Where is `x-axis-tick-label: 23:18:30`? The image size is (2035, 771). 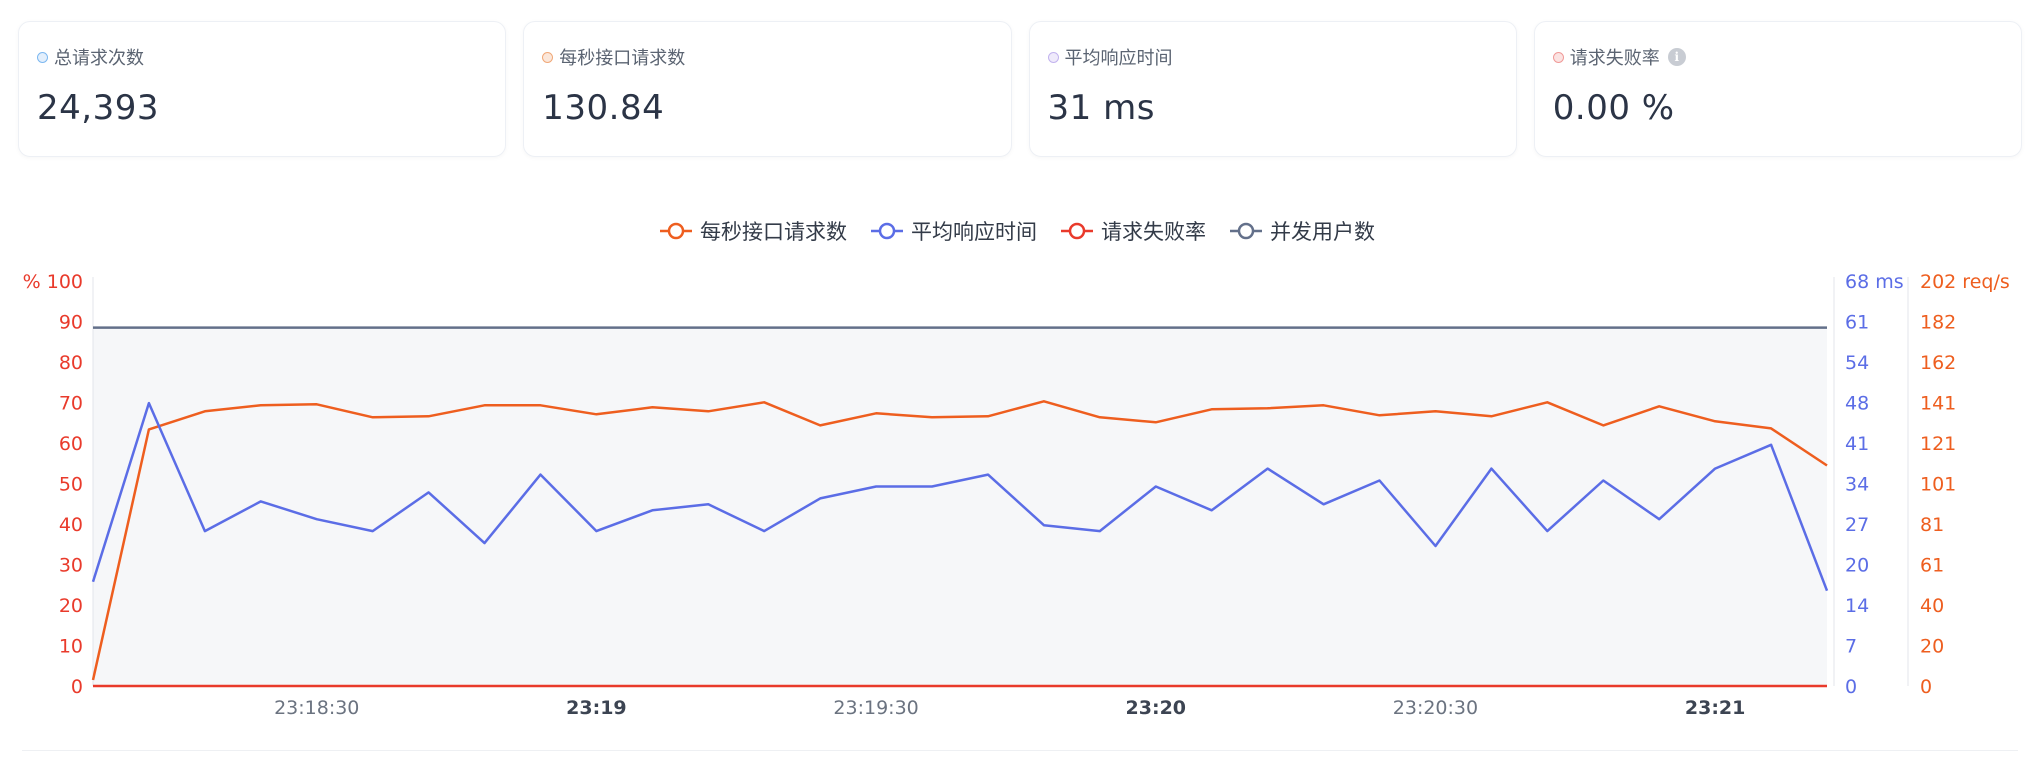 x-axis-tick-label: 23:18:30 is located at coordinates (316, 708).